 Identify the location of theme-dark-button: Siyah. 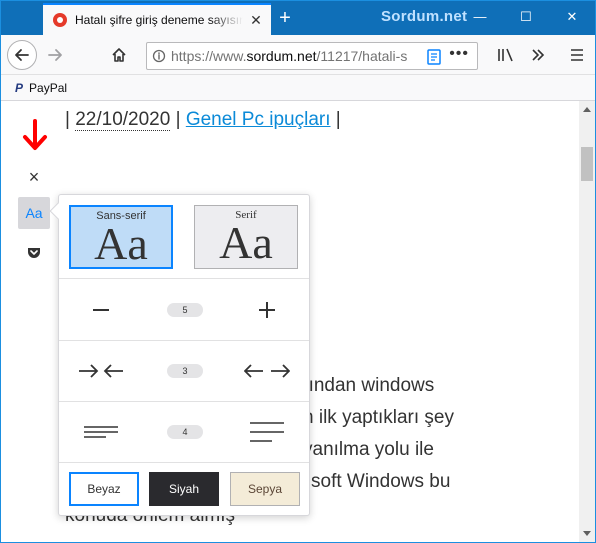
(184, 489).